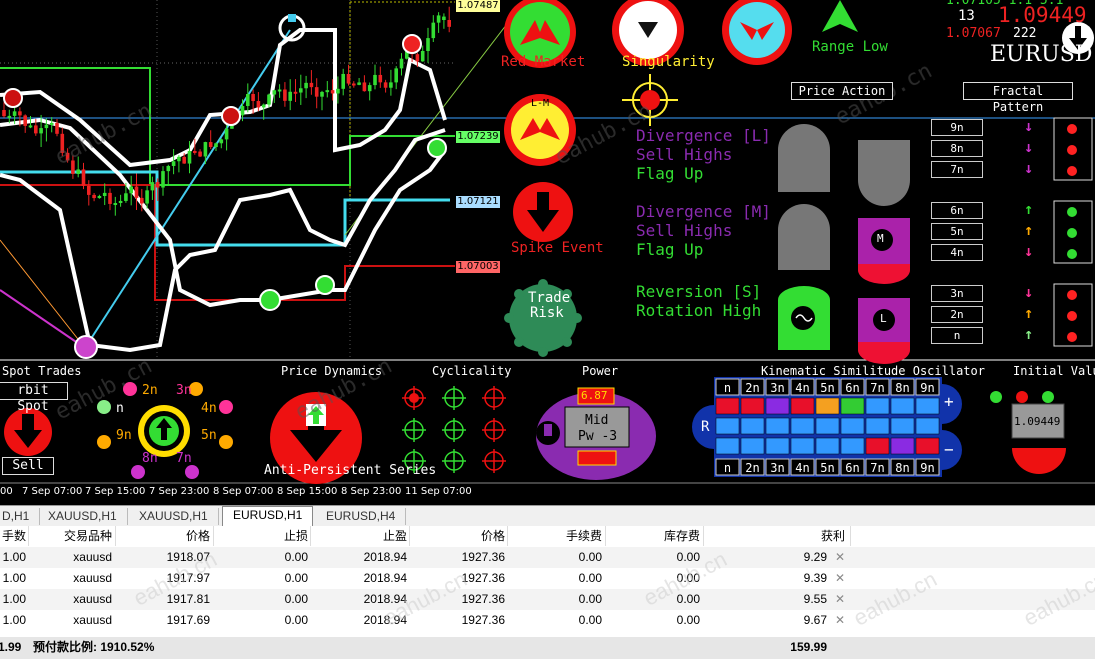 The image size is (1095, 659). What do you see at coordinates (600, 371) in the screenshot?
I see `power-title: Power` at bounding box center [600, 371].